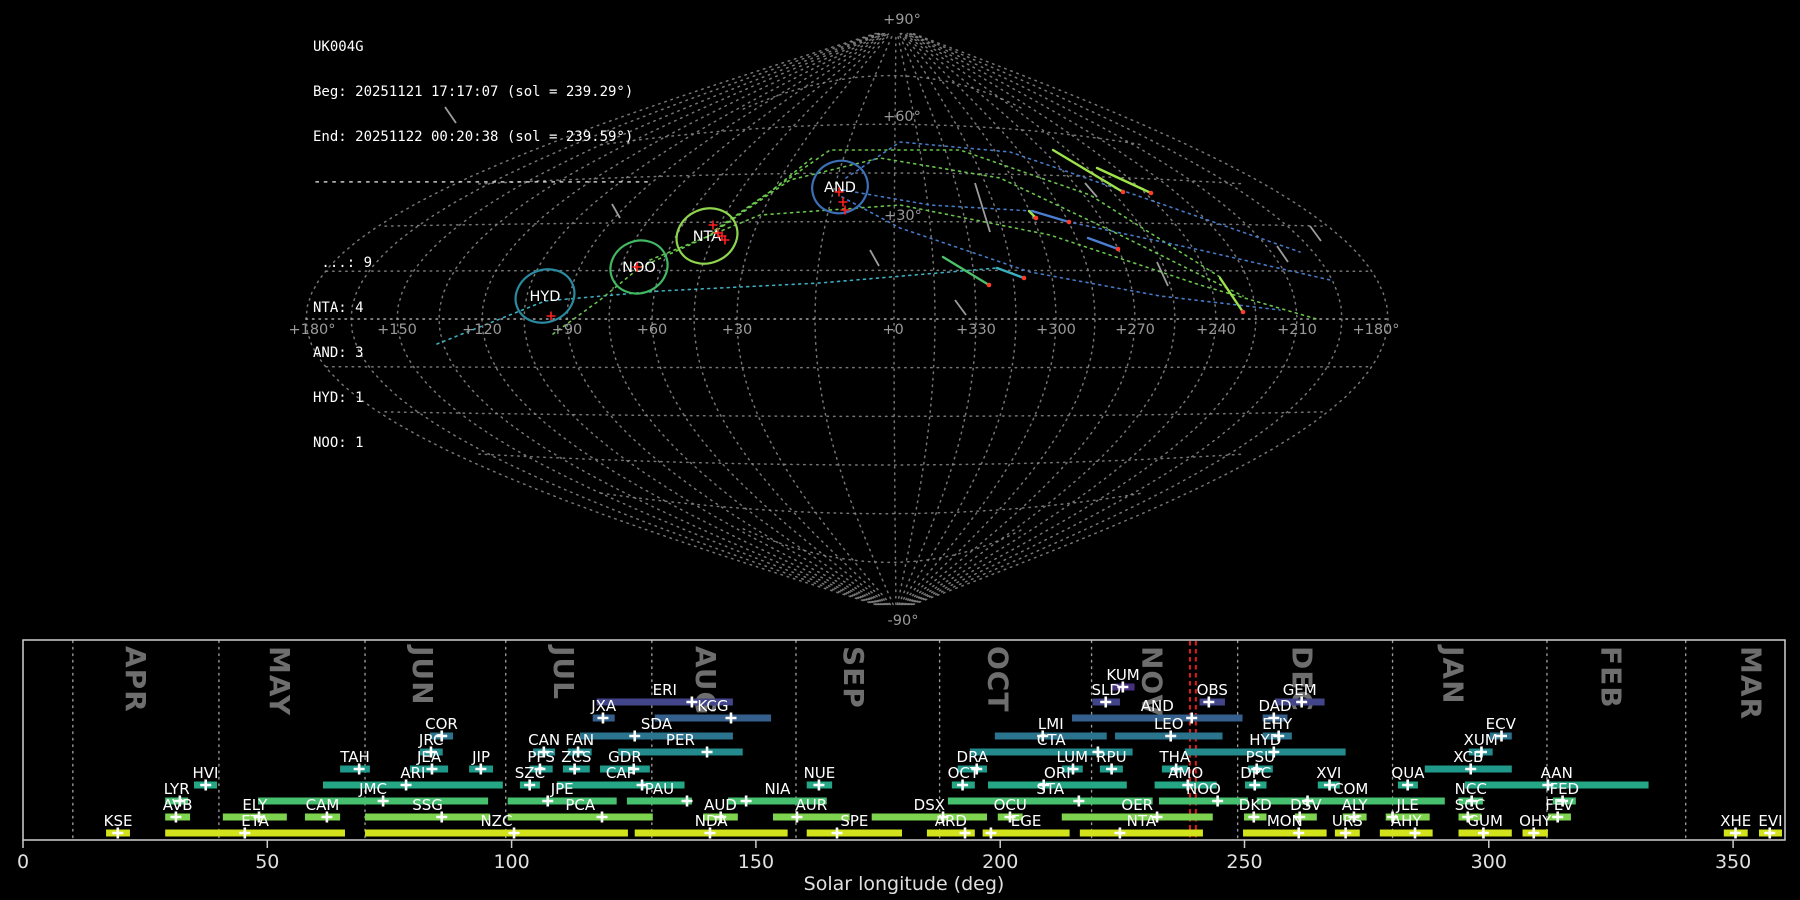  I want to click on count-nta: NTA: 4, so click(338, 308).